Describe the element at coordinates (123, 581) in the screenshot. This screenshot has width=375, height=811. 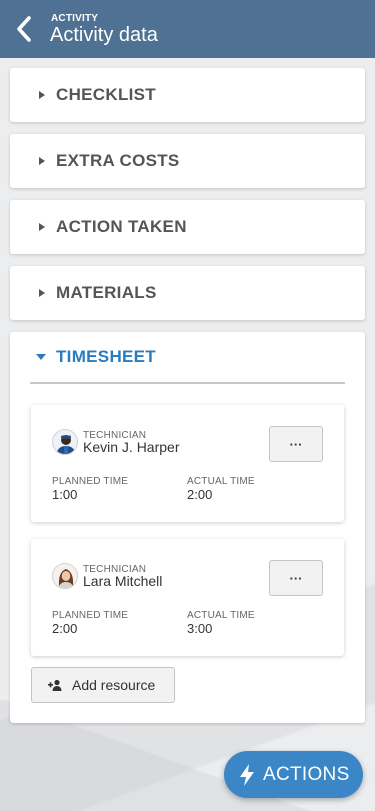
I see `resource-name: Lara Mitchell` at that location.